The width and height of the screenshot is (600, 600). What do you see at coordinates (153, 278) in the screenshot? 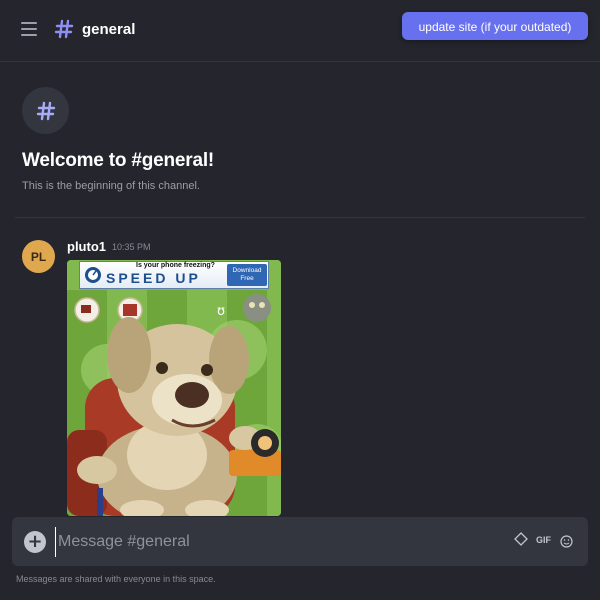
I see `ad-title: SPEED UP` at bounding box center [153, 278].